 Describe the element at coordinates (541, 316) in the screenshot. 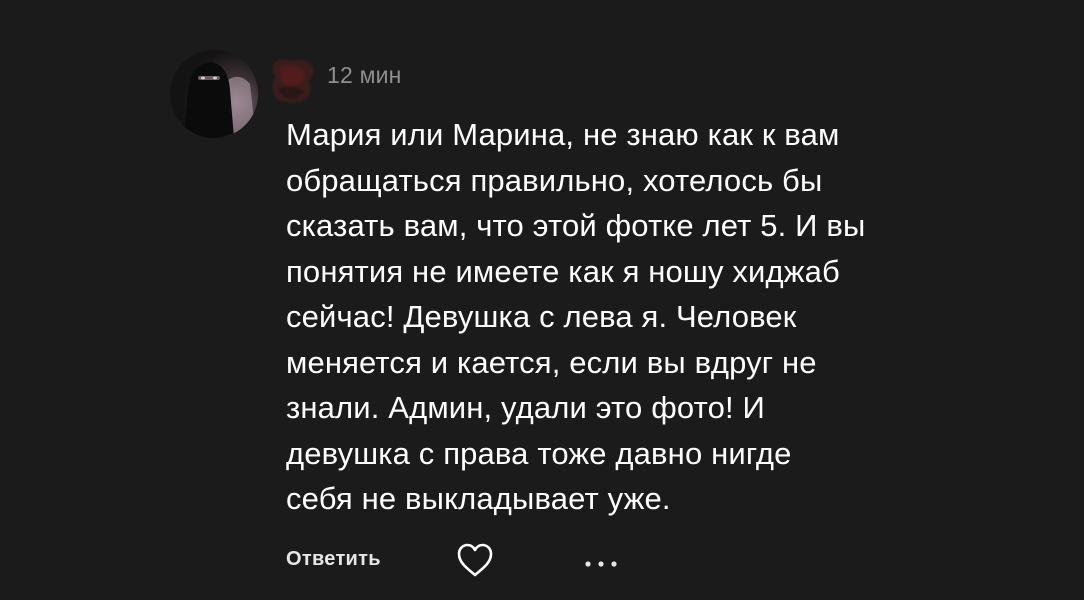

I see `comment-text-line: сейчас! Девушка с лева я. Человек` at that location.